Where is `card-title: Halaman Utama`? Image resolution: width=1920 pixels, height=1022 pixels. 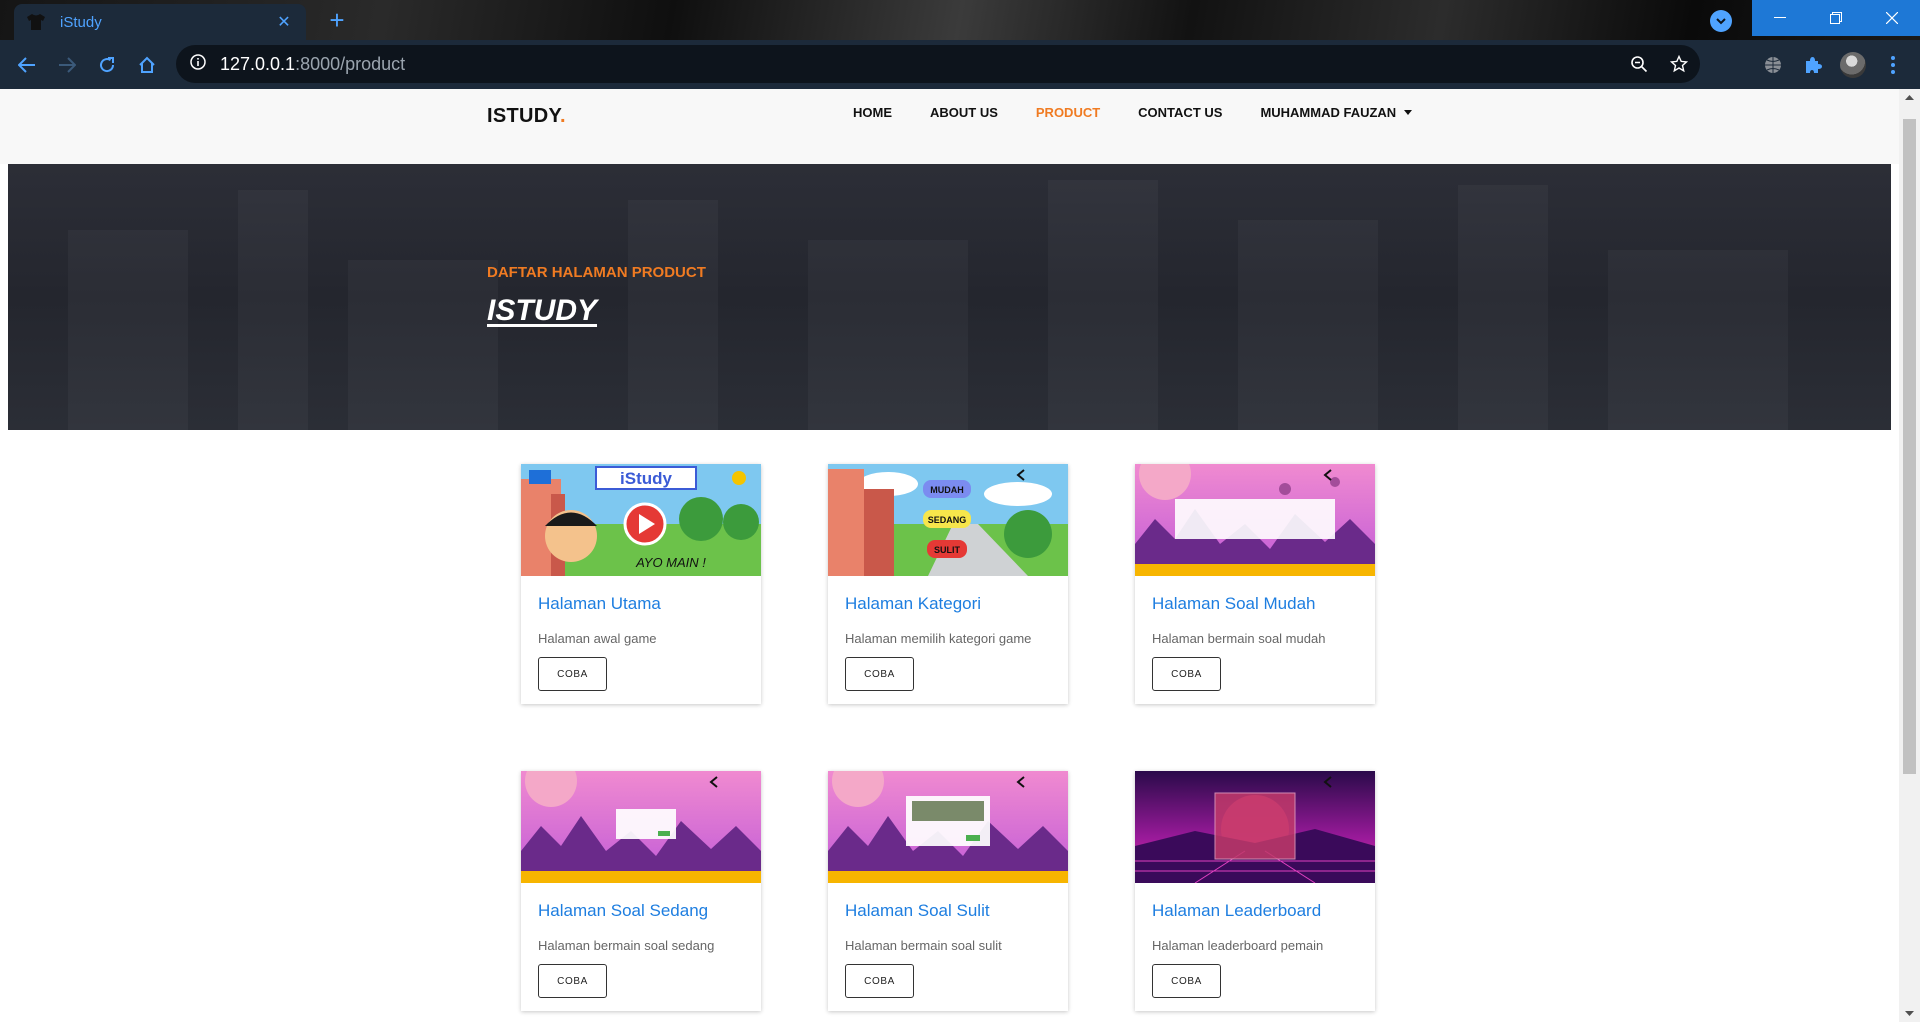
card-title: Halaman Utama is located at coordinates (599, 604).